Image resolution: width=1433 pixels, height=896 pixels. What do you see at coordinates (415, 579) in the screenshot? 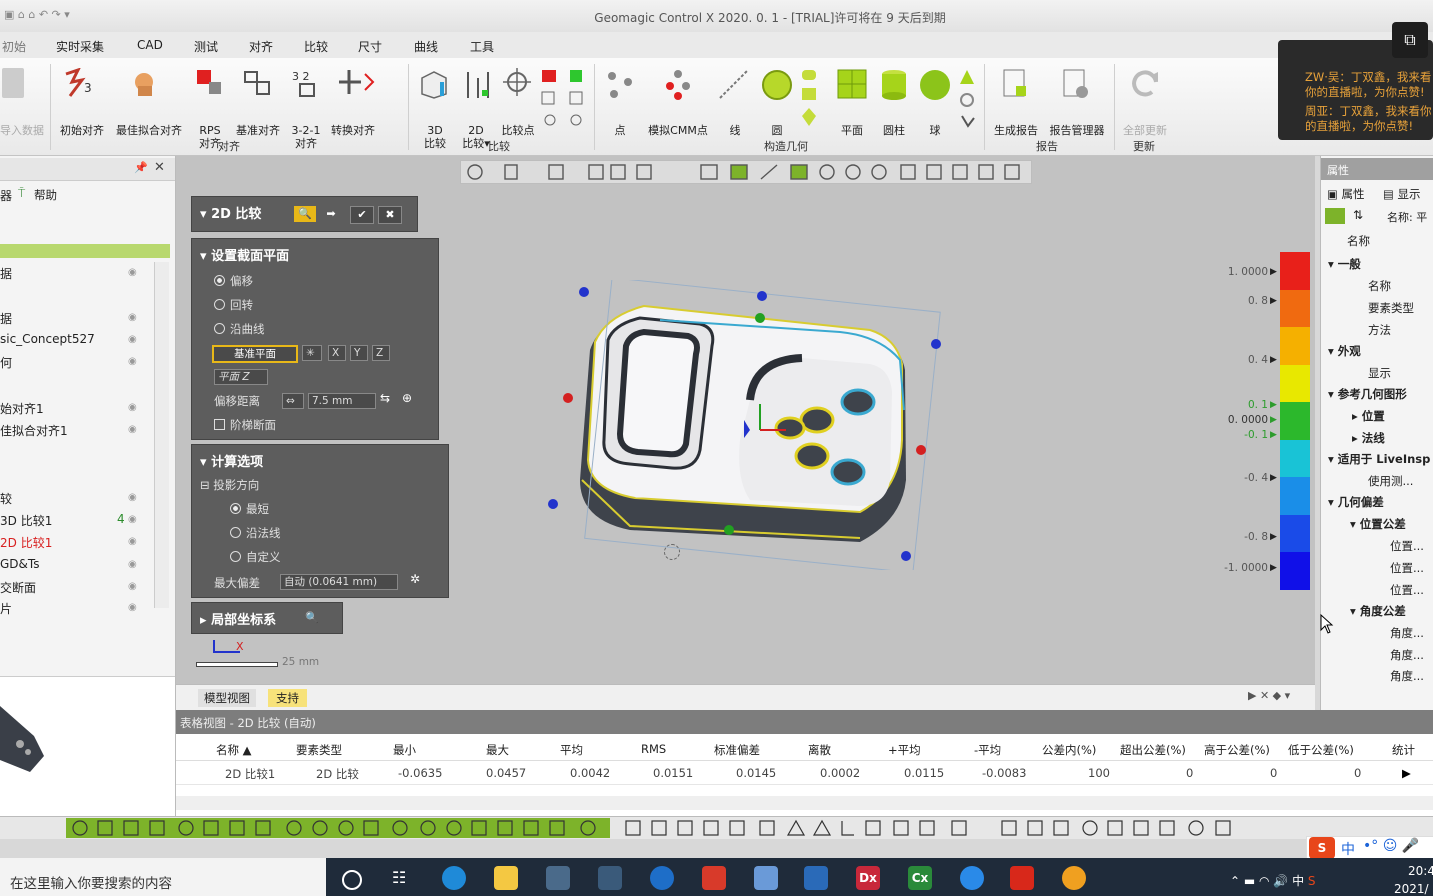
I see `max-deviation-settings-icon: ✲` at bounding box center [415, 579].